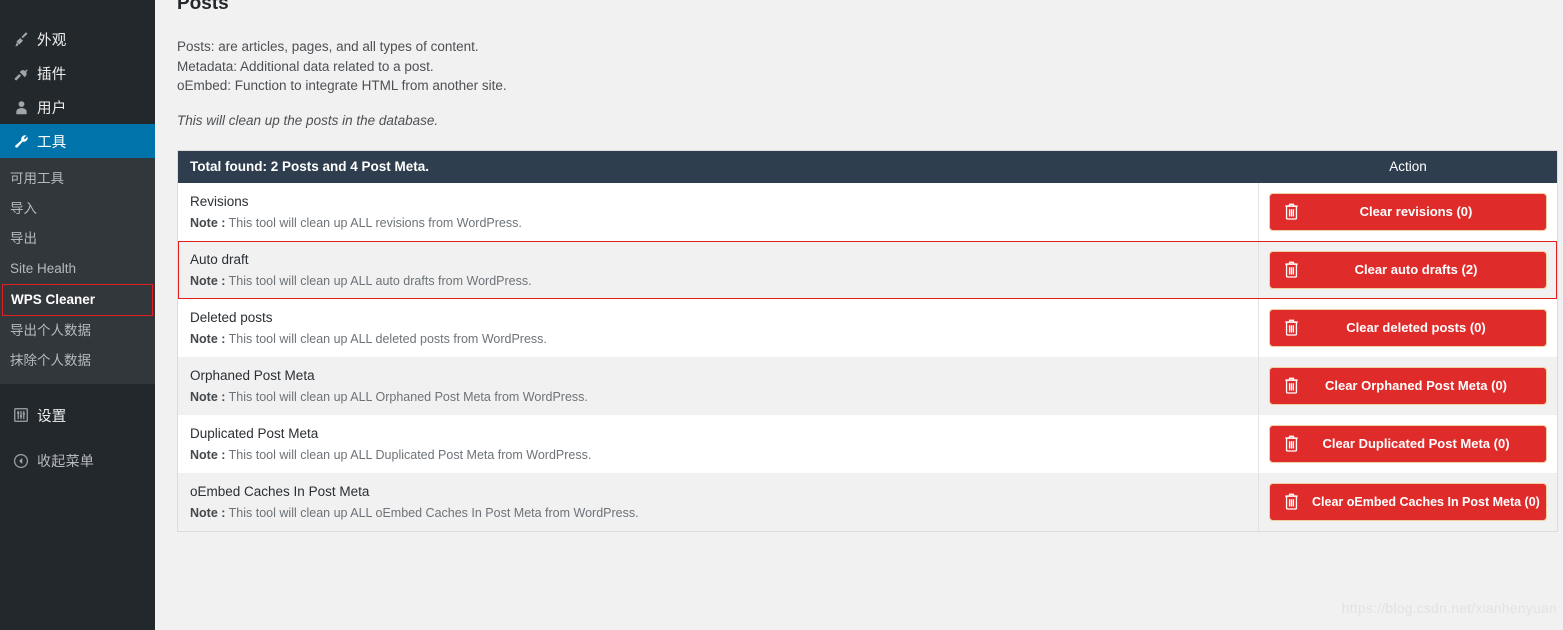  What do you see at coordinates (1416, 385) in the screenshot?
I see `button-label: Clear Orphaned Post Meta (0)` at bounding box center [1416, 385].